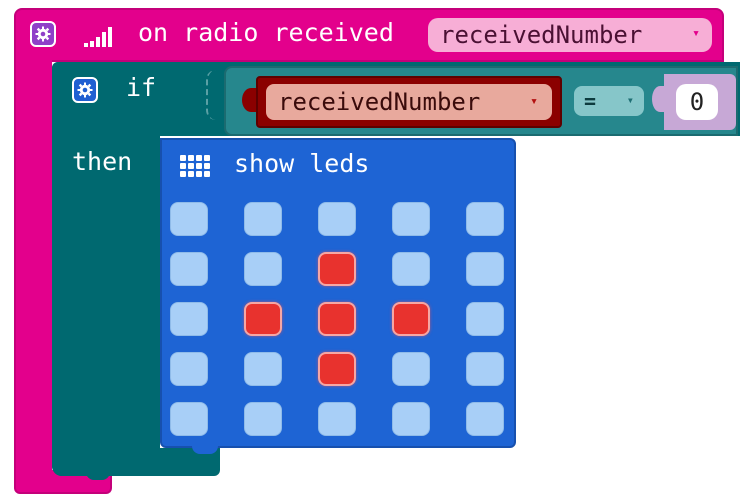 Image resolution: width=741 pixels, height=501 pixels. I want to click on led-cell-r3-c1, so click(189, 319).